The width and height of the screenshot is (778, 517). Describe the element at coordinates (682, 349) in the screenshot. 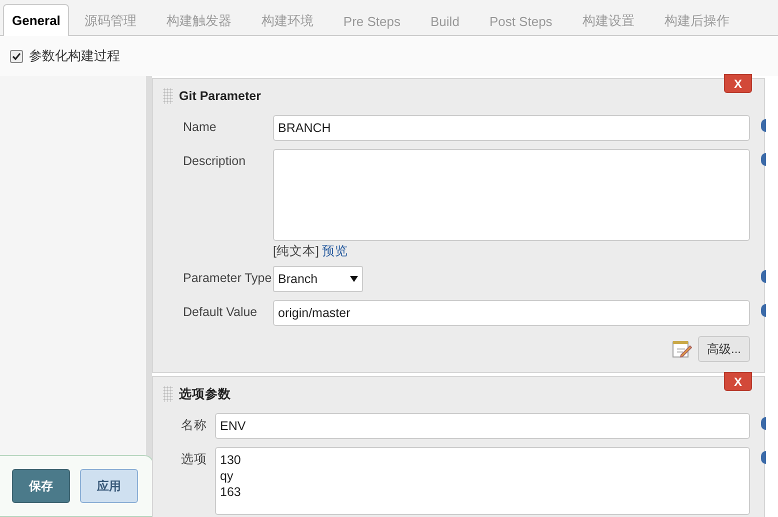

I see `notepad-icon` at that location.